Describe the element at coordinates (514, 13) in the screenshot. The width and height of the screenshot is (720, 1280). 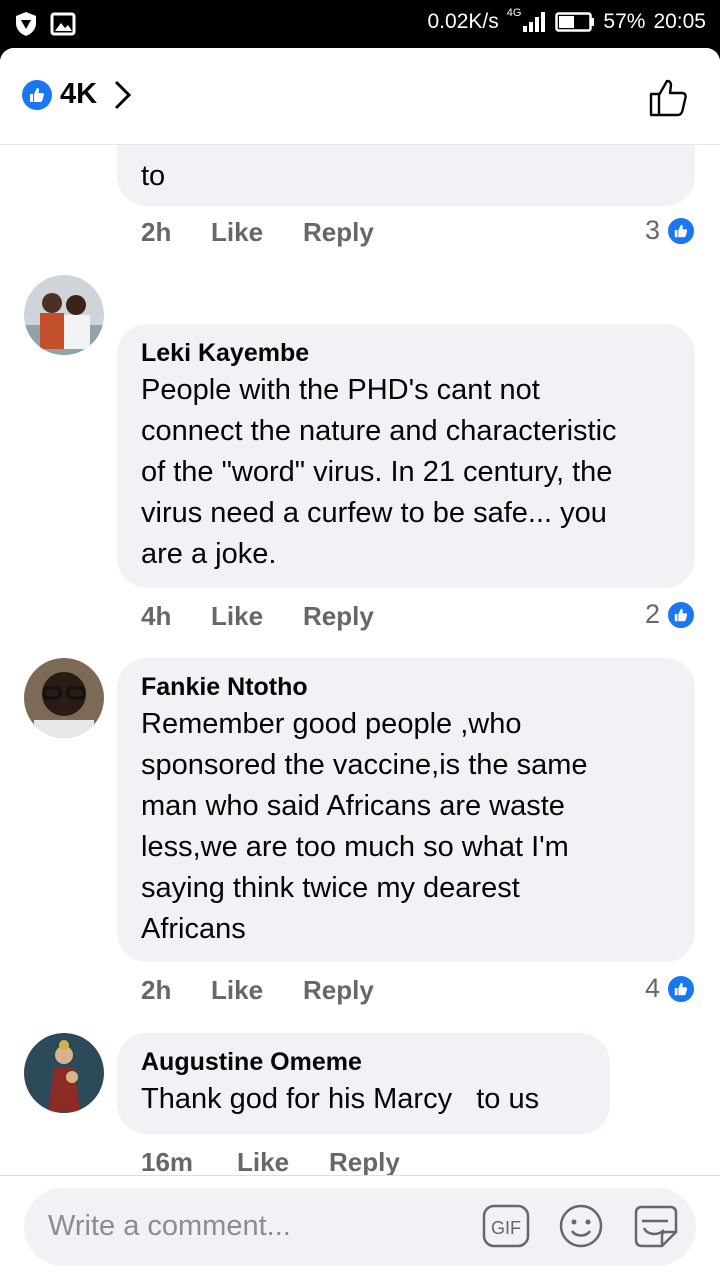
I see `network-type: 4G` at that location.